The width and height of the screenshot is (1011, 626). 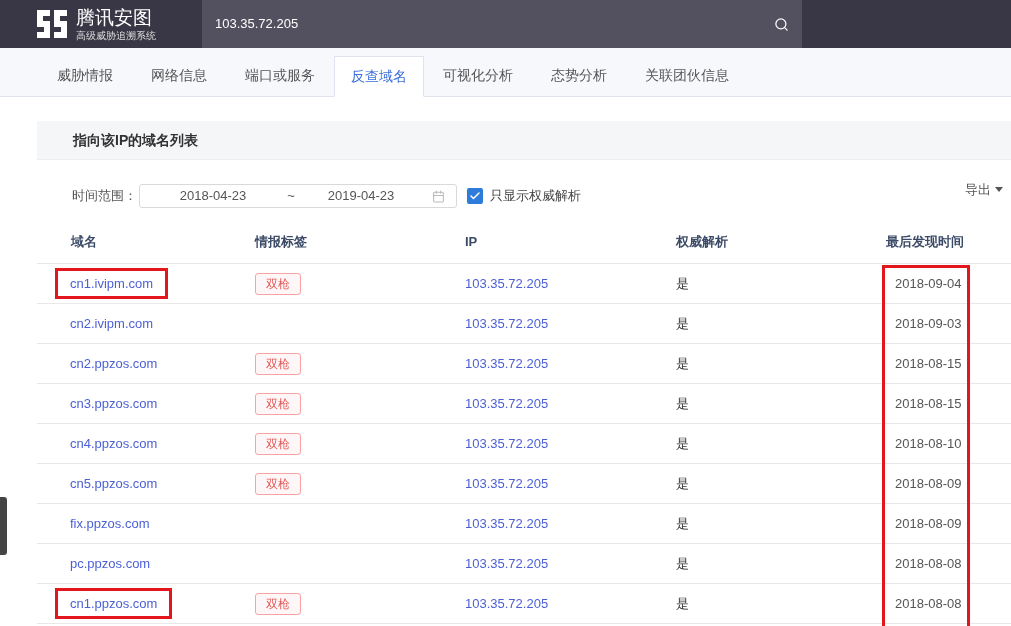 What do you see at coordinates (114, 443) in the screenshot?
I see `domain-link: cn4.ppzos.com` at bounding box center [114, 443].